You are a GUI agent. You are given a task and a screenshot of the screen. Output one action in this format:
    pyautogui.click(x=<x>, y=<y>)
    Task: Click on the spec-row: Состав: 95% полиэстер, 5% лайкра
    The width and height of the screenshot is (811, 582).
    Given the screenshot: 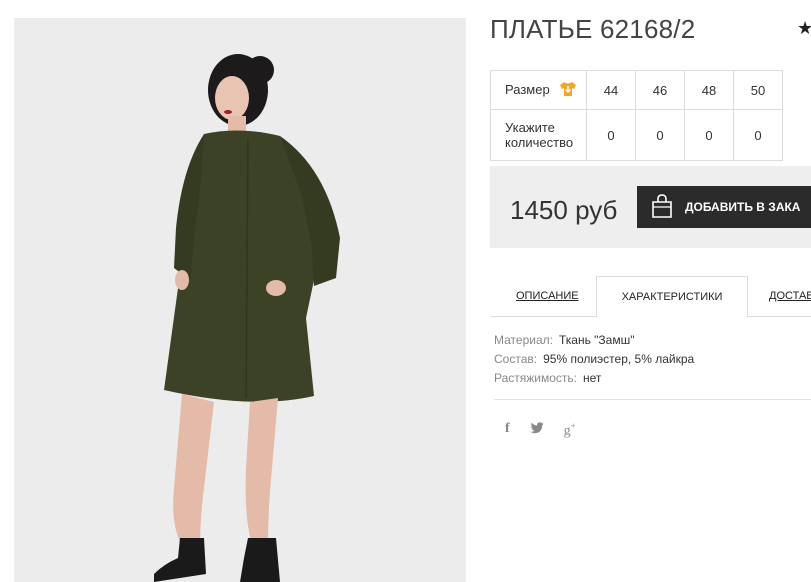 What is the action you would take?
    pyautogui.click(x=594, y=359)
    